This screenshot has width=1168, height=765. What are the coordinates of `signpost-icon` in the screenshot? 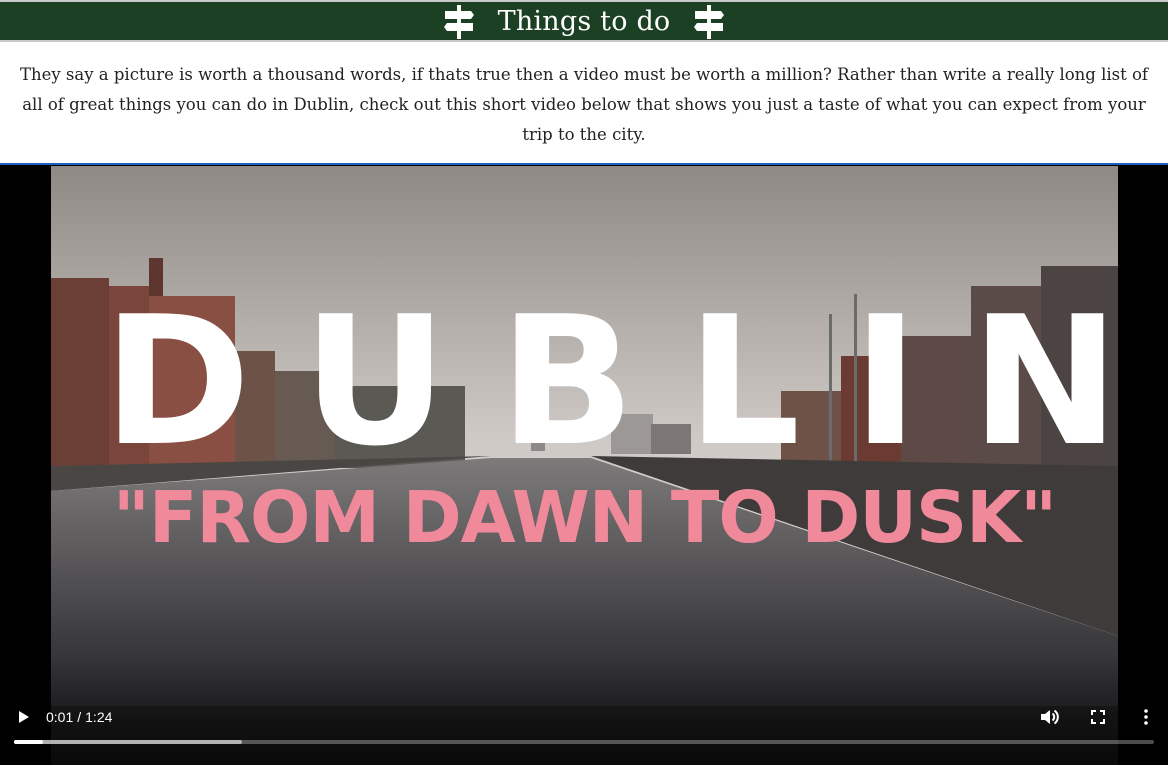 It's located at (709, 22).